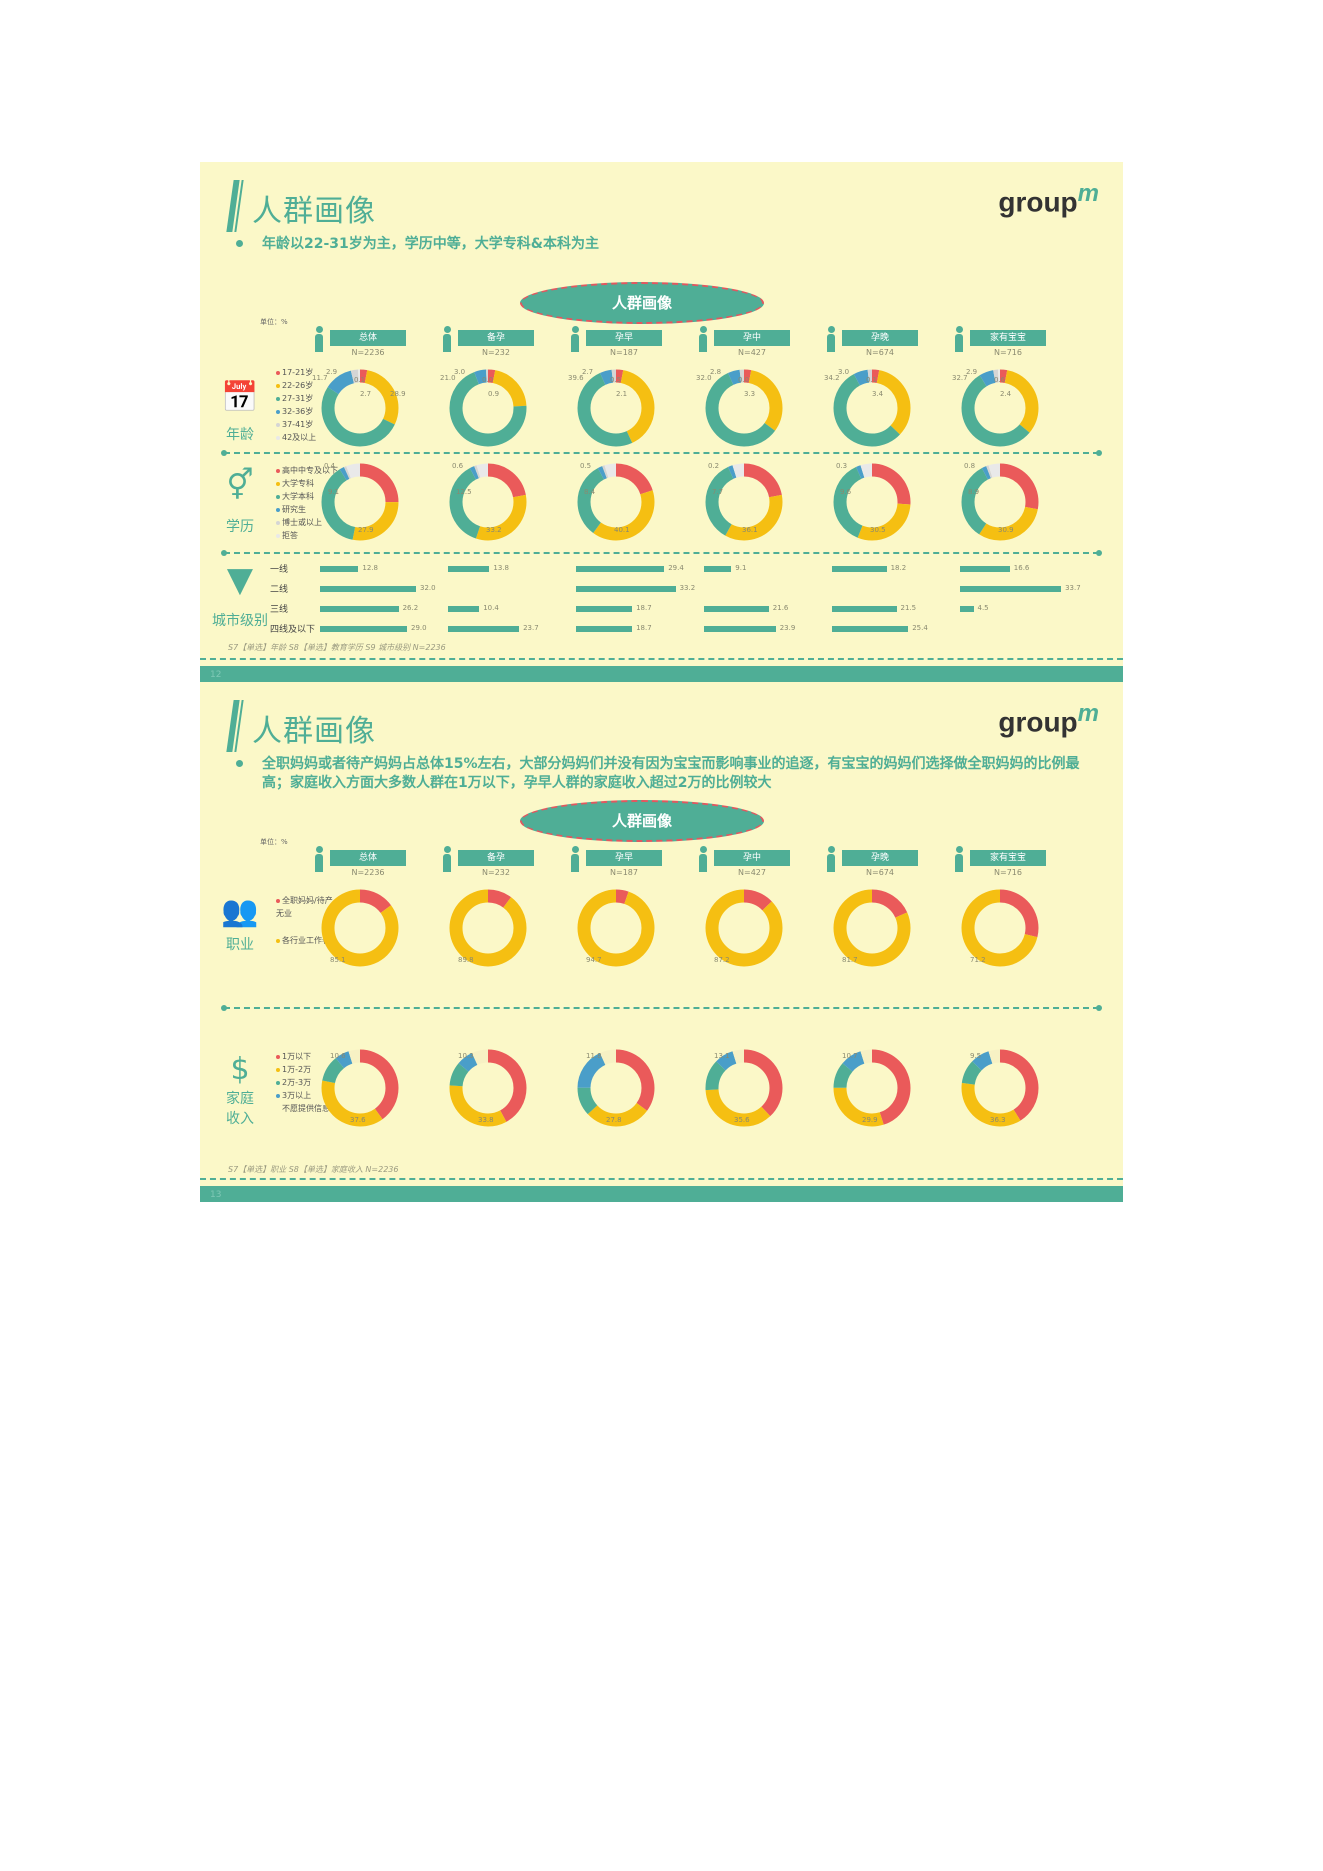  Describe the element at coordinates (501, 568) in the screenshot. I see `city-bar-value: 13.8` at that location.